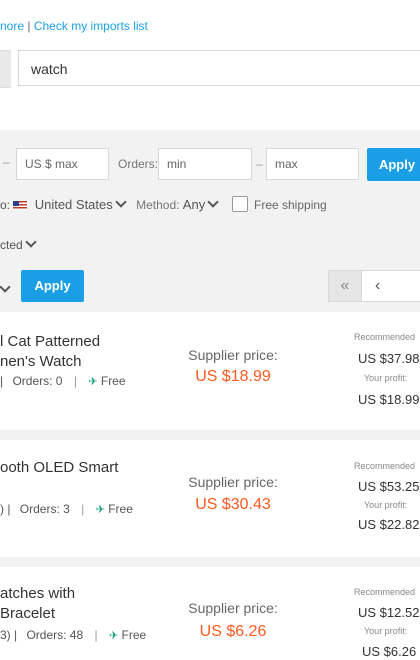 The image size is (420, 660). What do you see at coordinates (37, 604) in the screenshot?
I see `product-title: atches with Bracelet` at bounding box center [37, 604].